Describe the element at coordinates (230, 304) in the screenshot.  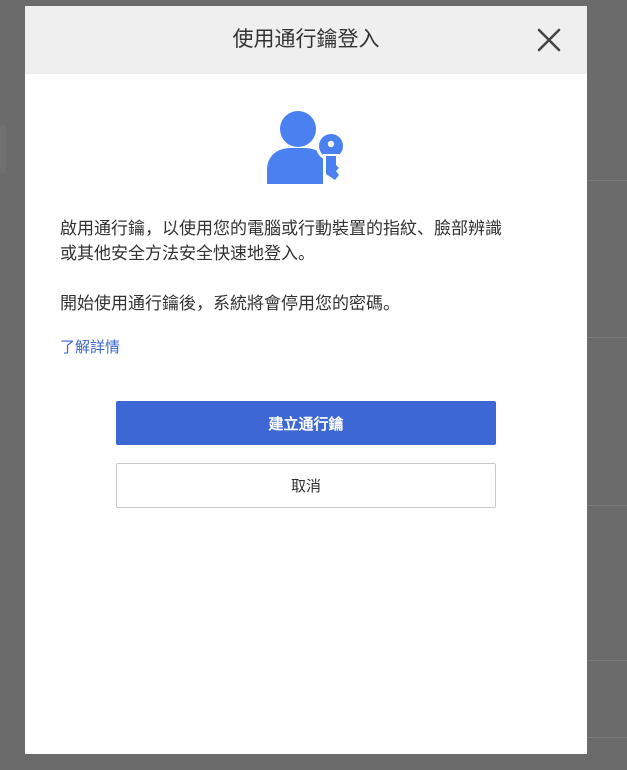
I see `password-disable-note: 開始使用通行鑰後，系統將會停用您的密碼。` at that location.